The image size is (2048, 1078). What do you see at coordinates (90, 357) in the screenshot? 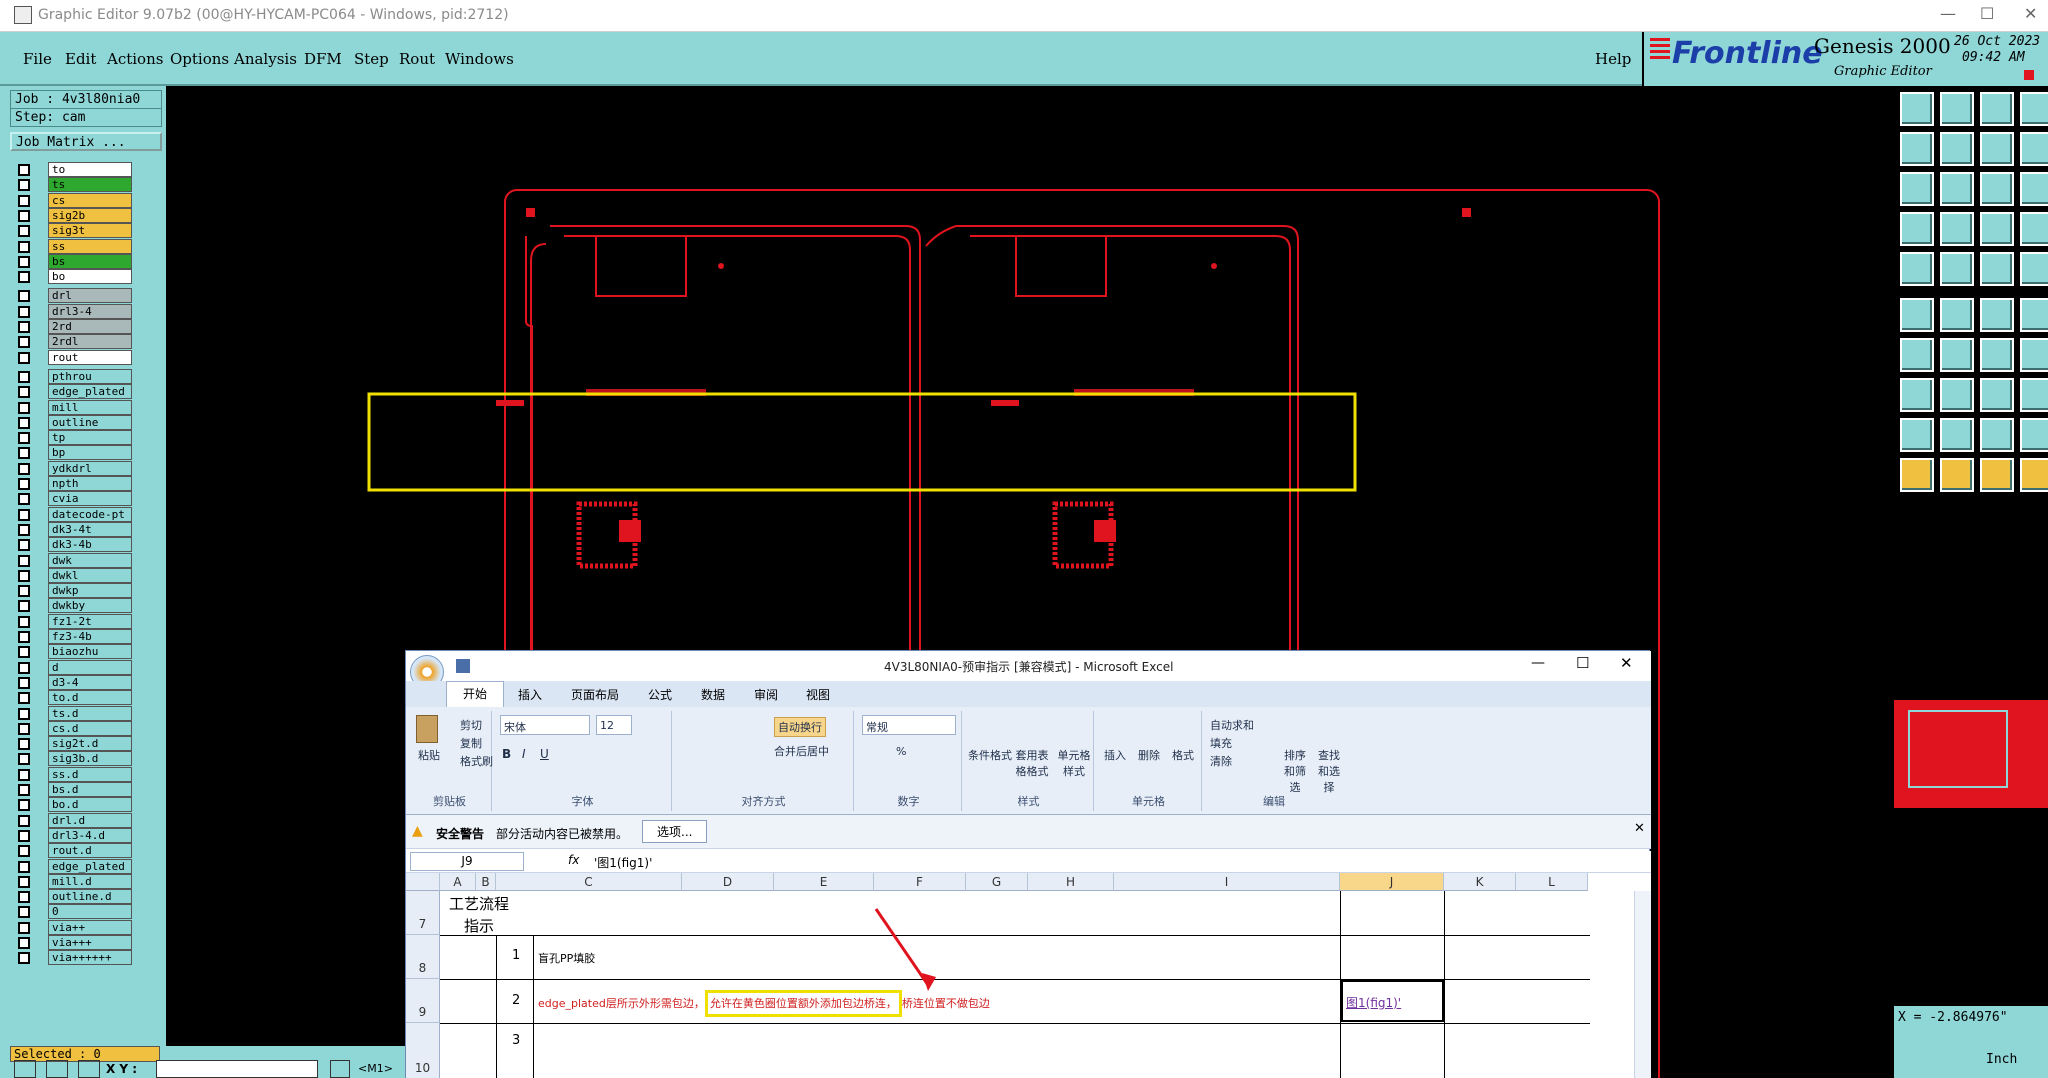
I see `layer-name: rout` at bounding box center [90, 357].